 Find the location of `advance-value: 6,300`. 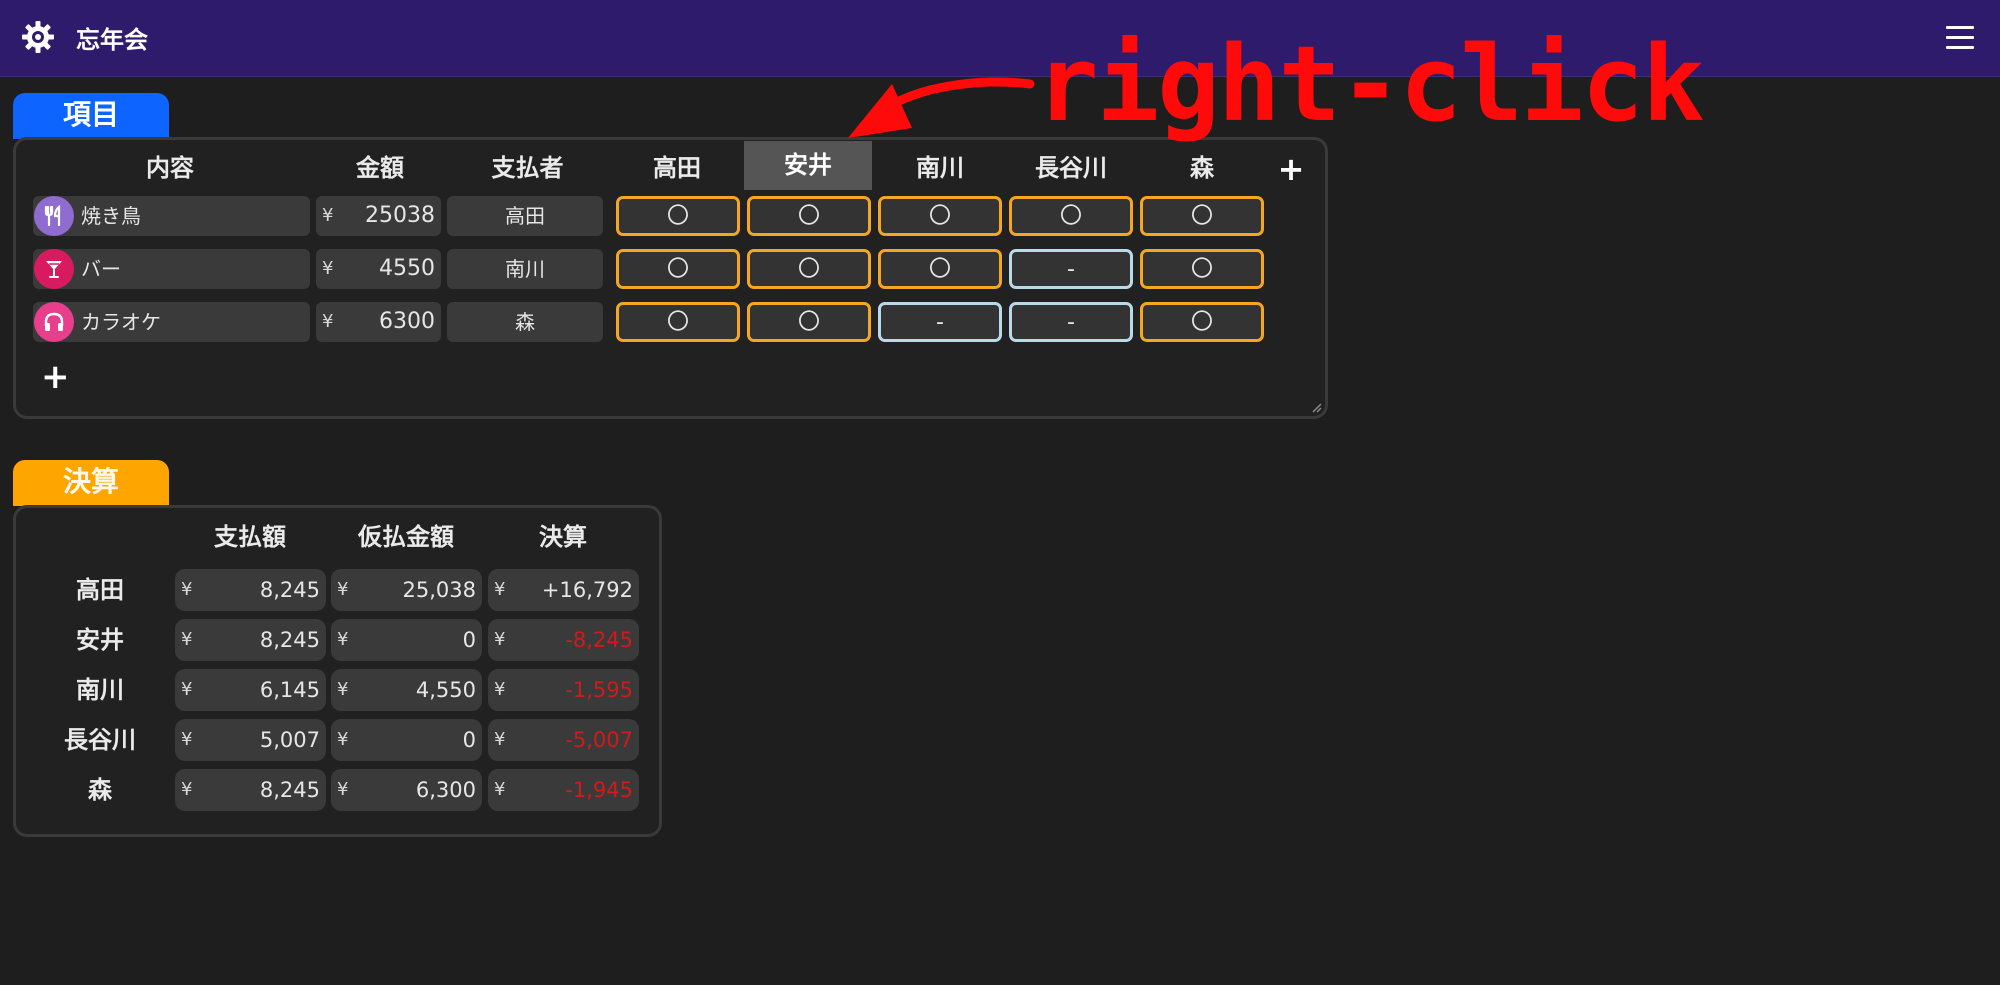

advance-value: 6,300 is located at coordinates (445, 790).